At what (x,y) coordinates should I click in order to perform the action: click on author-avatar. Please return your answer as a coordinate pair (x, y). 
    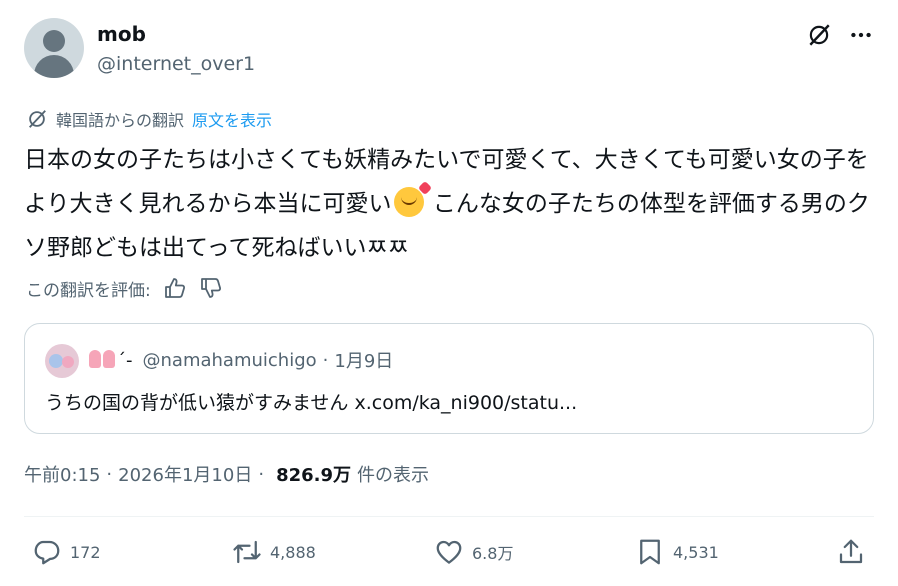
    Looking at the image, I should click on (54, 48).